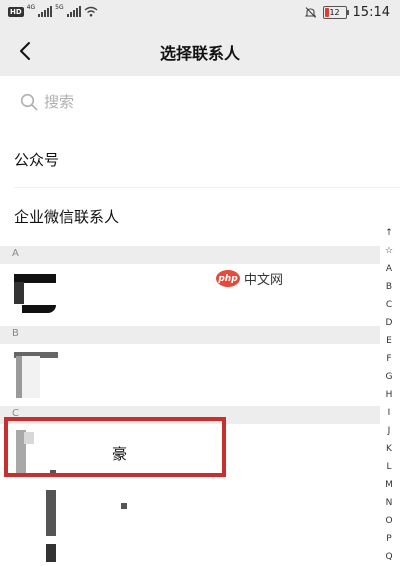 The width and height of the screenshot is (400, 566). I want to click on watermark-logo: php, so click(228, 278).